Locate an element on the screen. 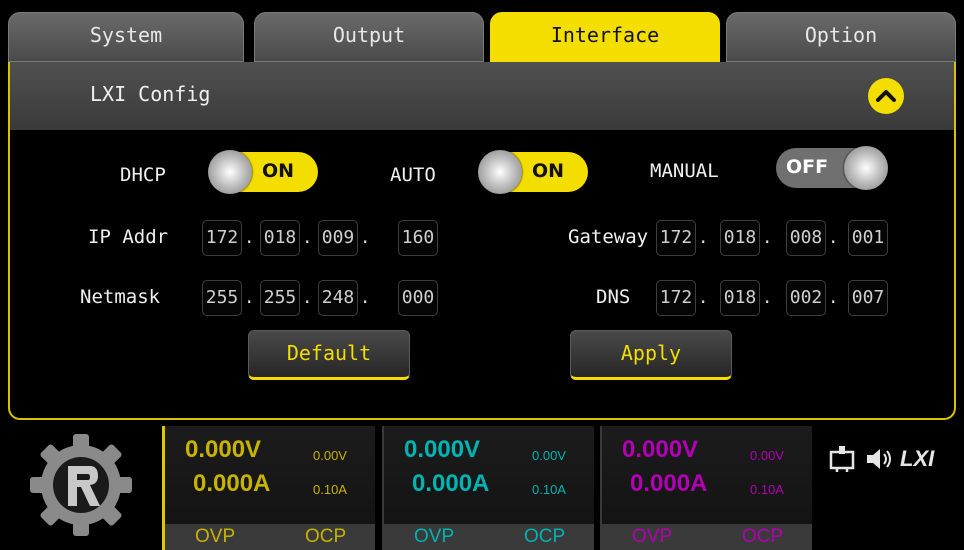 This screenshot has height=550, width=964. dns-octet-1: 172 is located at coordinates (676, 298).